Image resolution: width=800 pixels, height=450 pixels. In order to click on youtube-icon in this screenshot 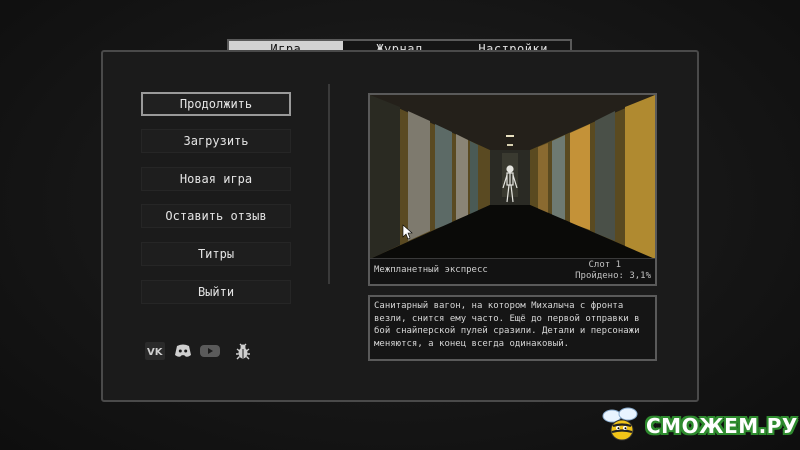, I will do `click(210, 351)`.